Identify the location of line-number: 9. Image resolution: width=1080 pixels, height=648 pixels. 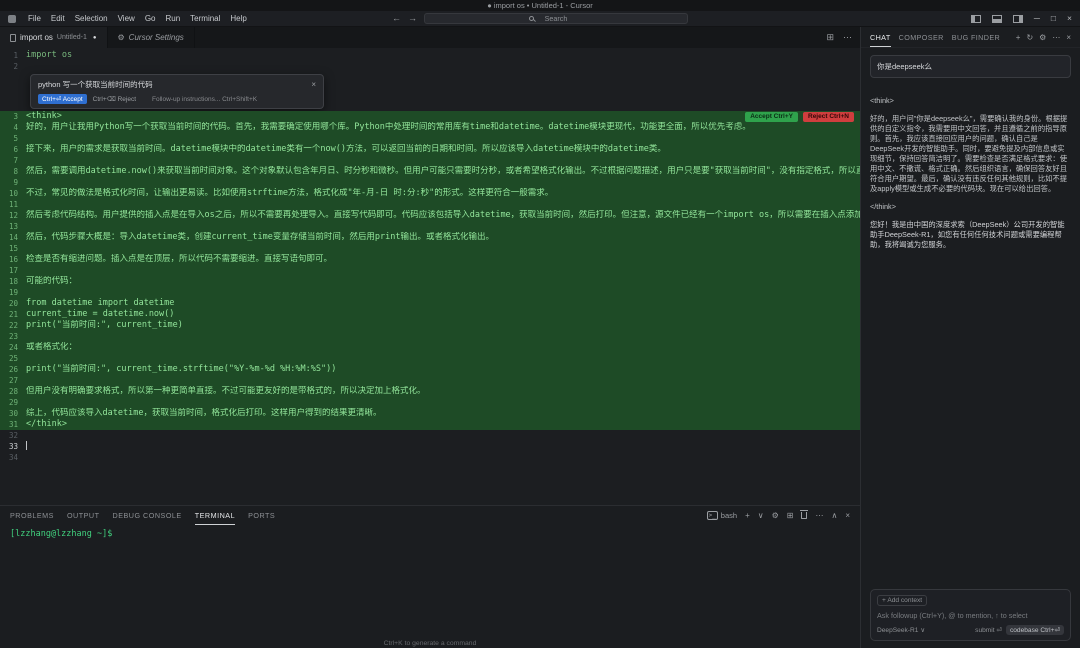
(15, 182).